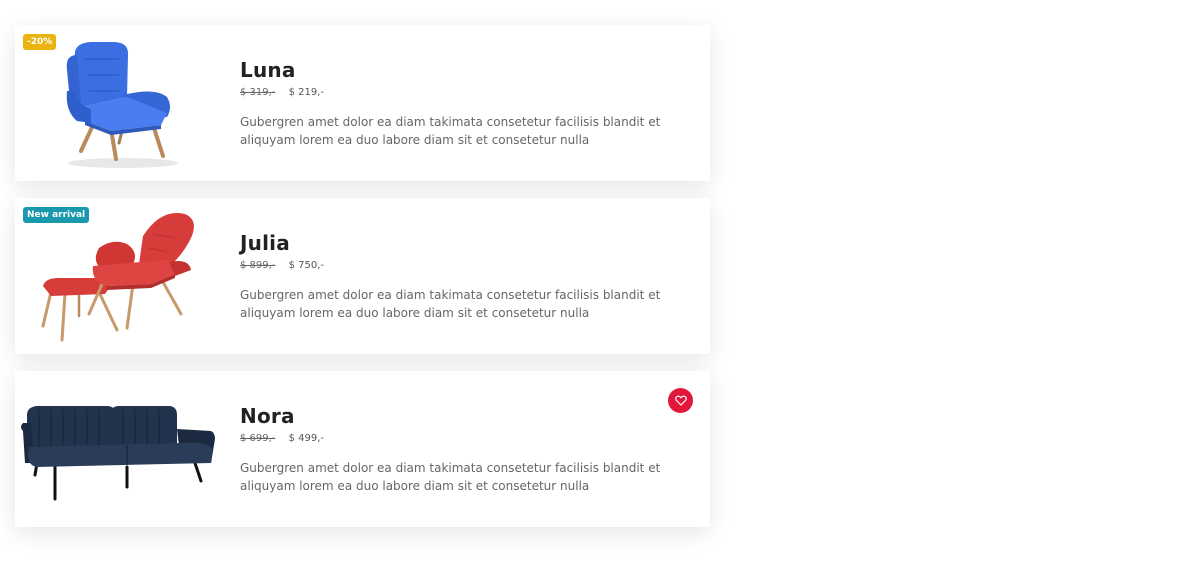  Describe the element at coordinates (258, 265) in the screenshot. I see `old-price: $ 899,-` at that location.